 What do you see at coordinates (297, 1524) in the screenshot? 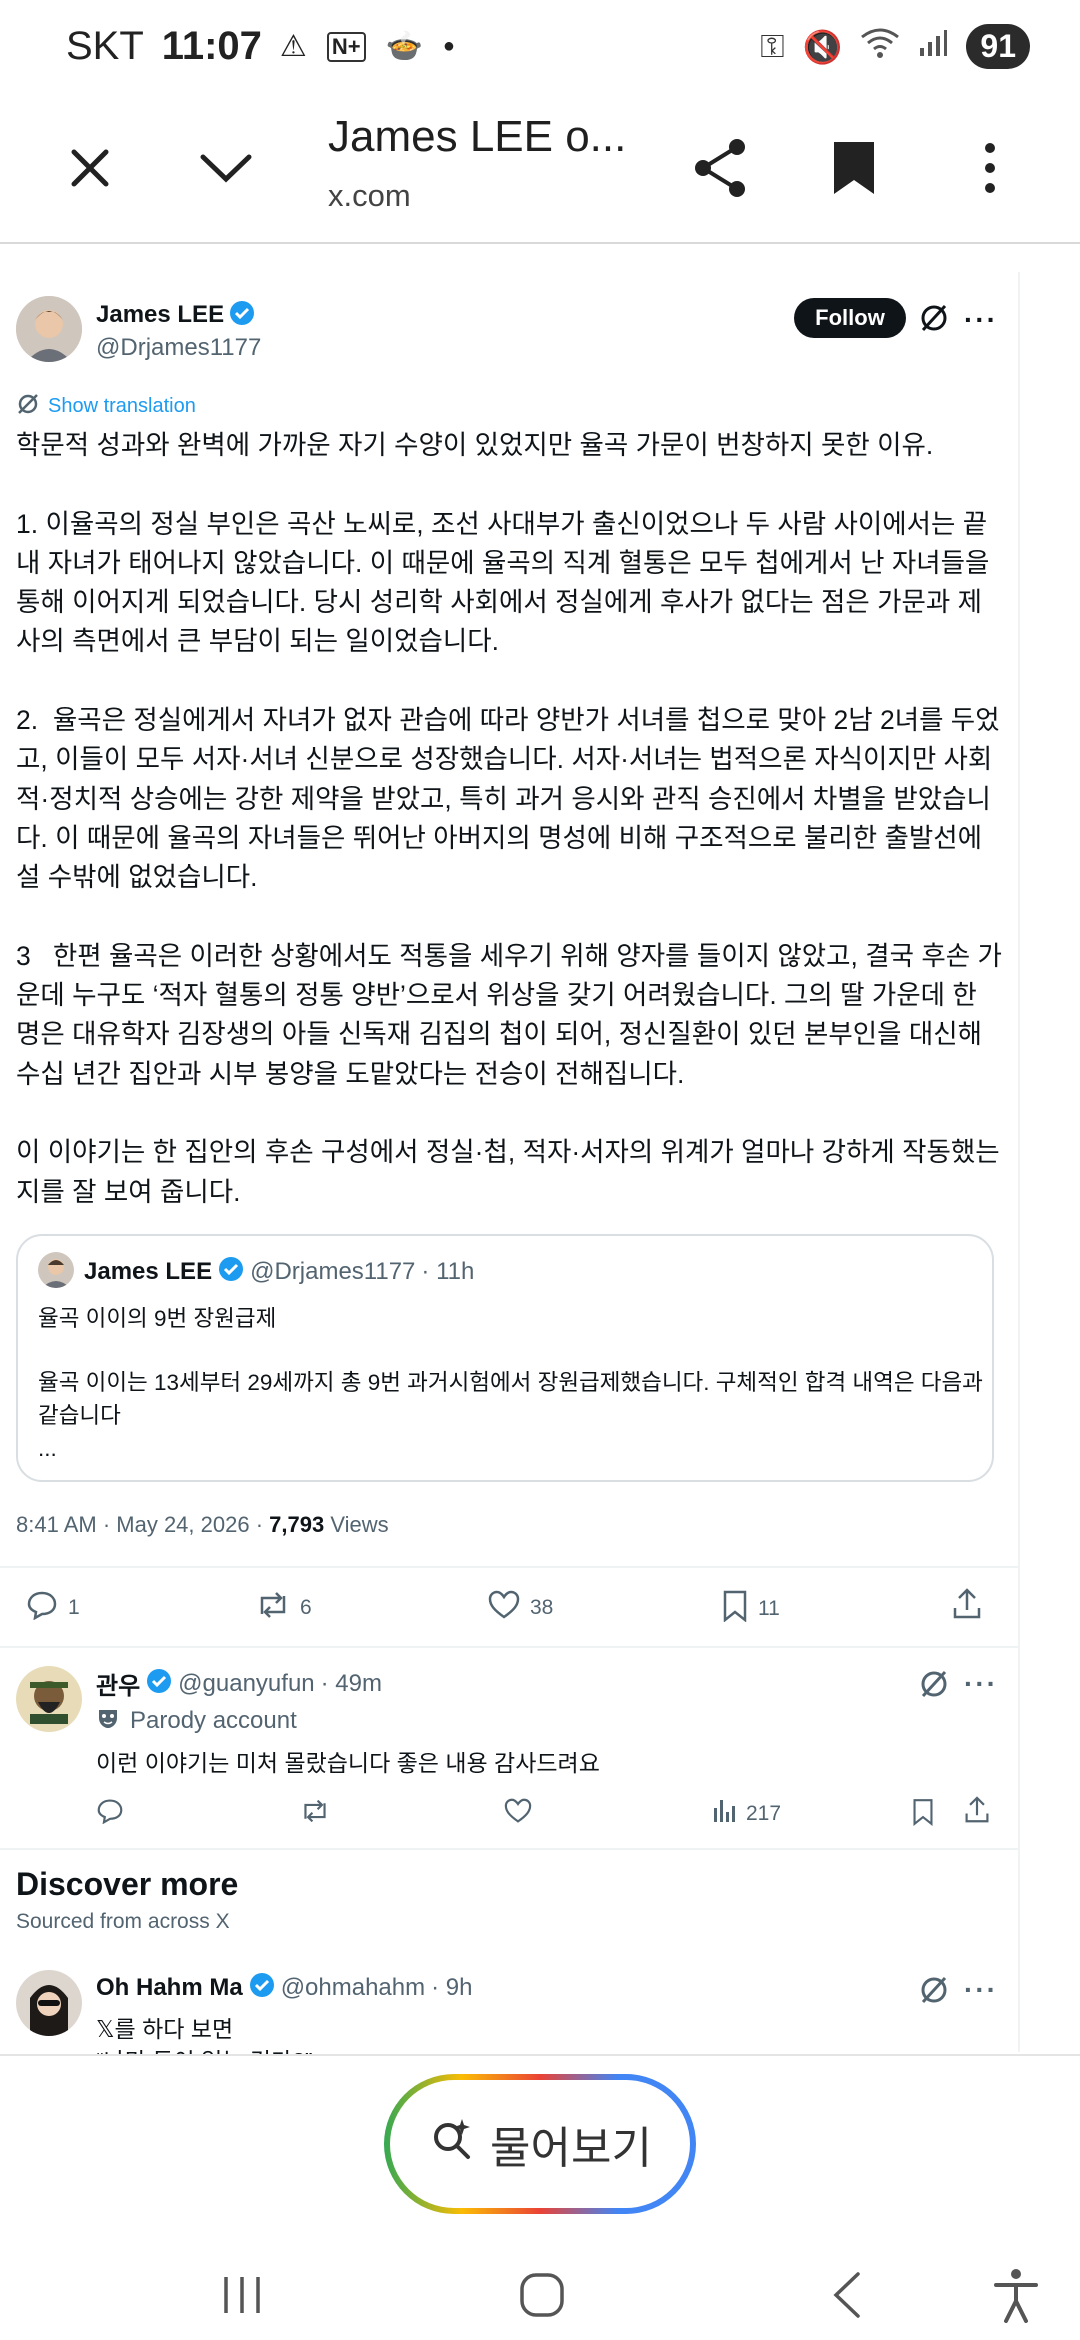
I see `views-count: 7,793` at bounding box center [297, 1524].